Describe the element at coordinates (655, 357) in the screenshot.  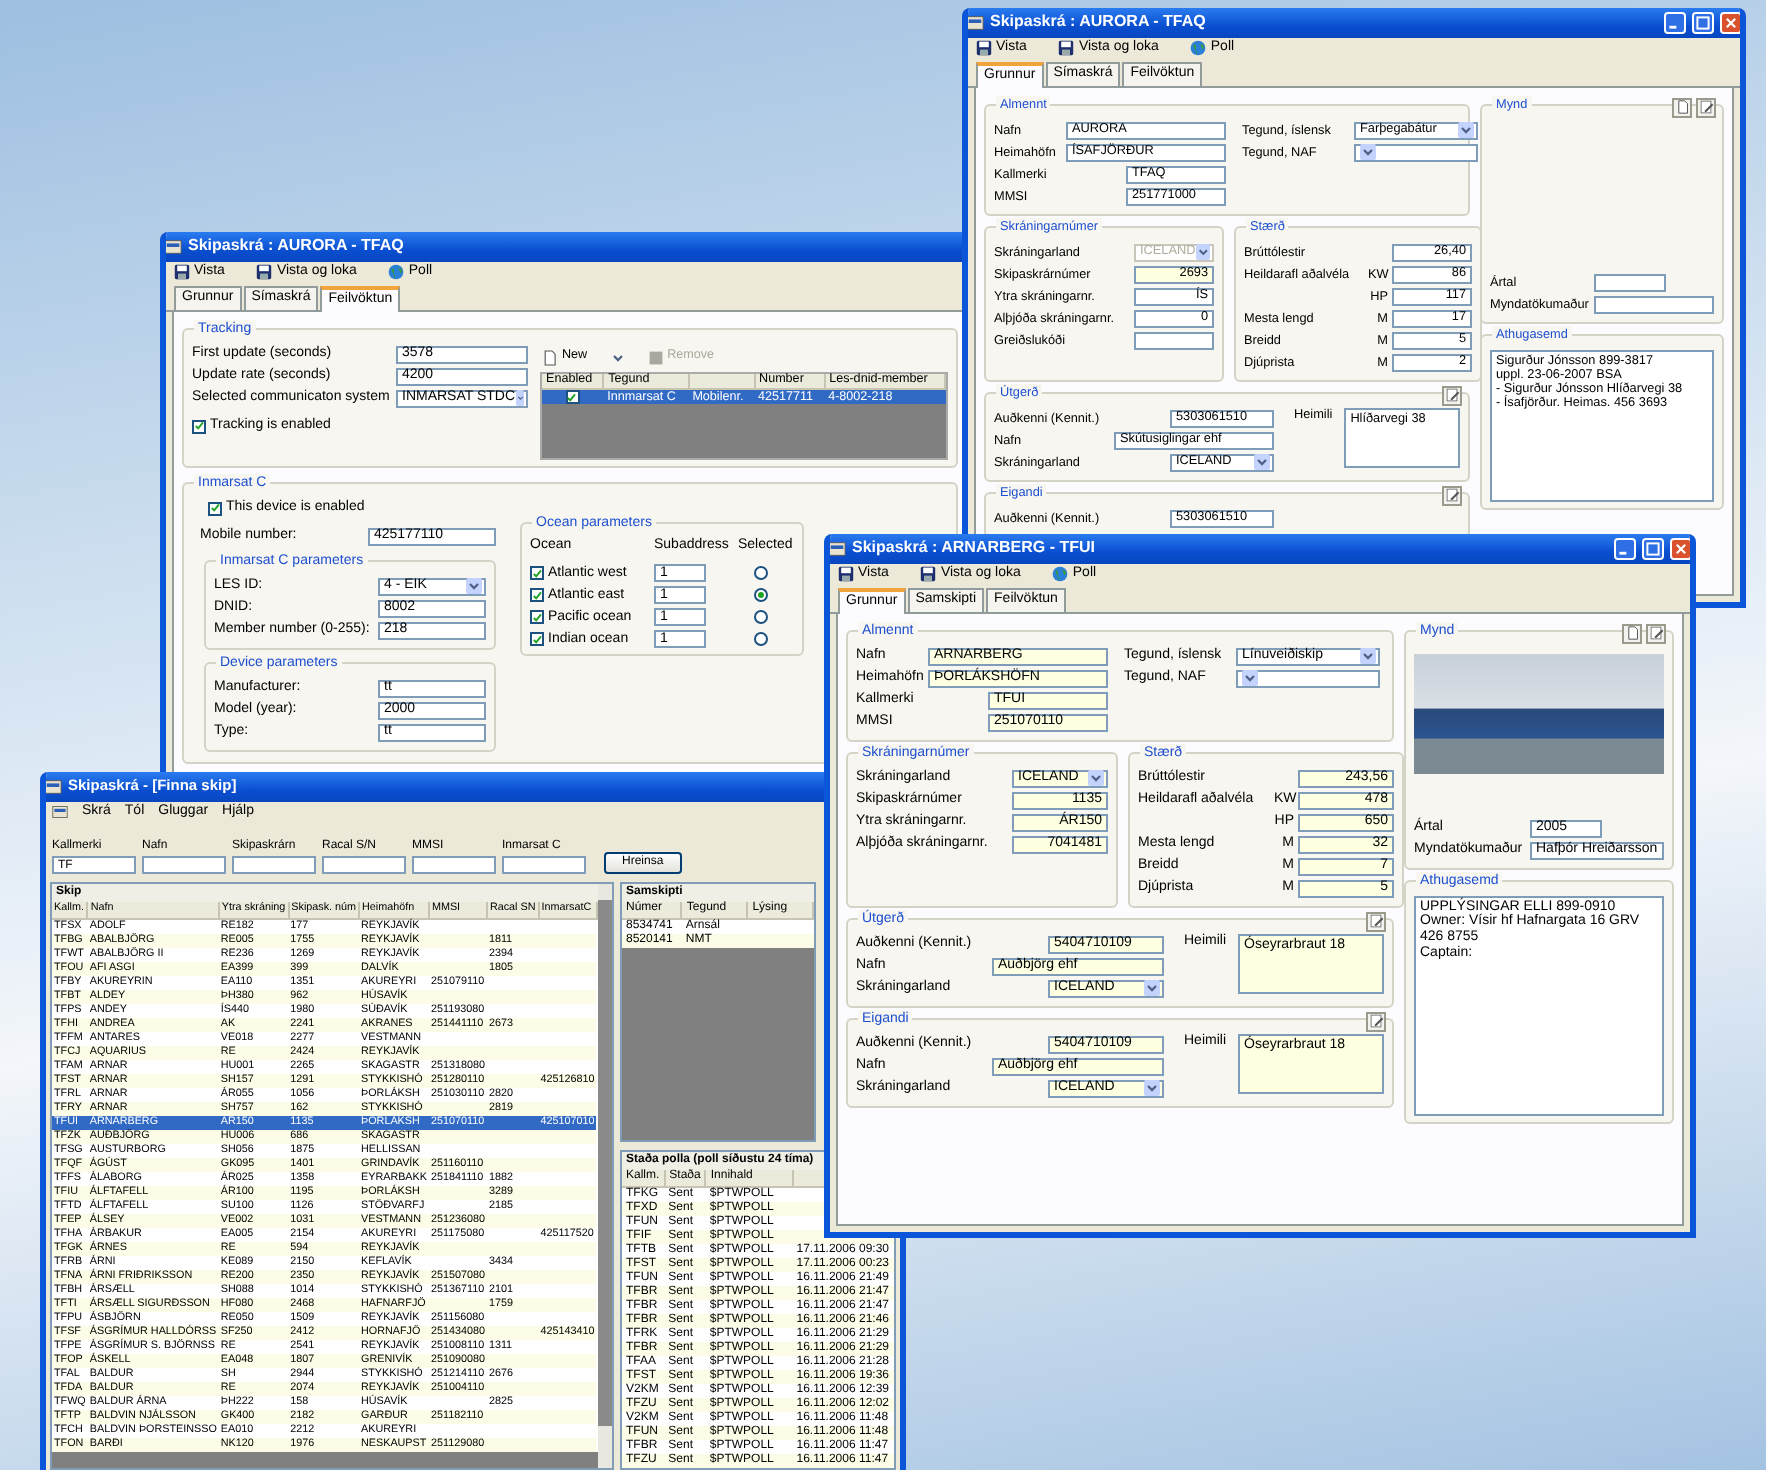
I see `square-icon` at that location.